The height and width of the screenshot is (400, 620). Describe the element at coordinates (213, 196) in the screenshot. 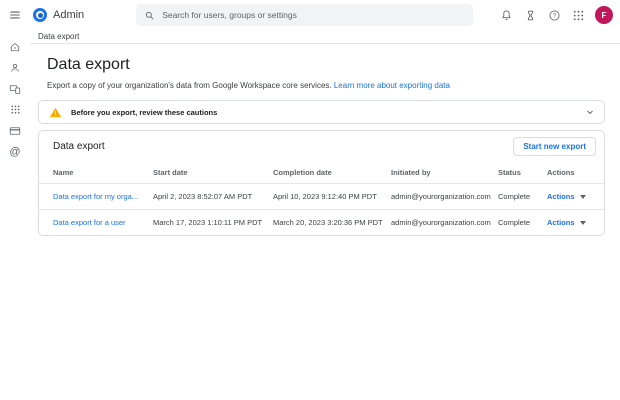

I see `start-date-cell: April 2, 2023 8:52:07 AM PDT` at that location.